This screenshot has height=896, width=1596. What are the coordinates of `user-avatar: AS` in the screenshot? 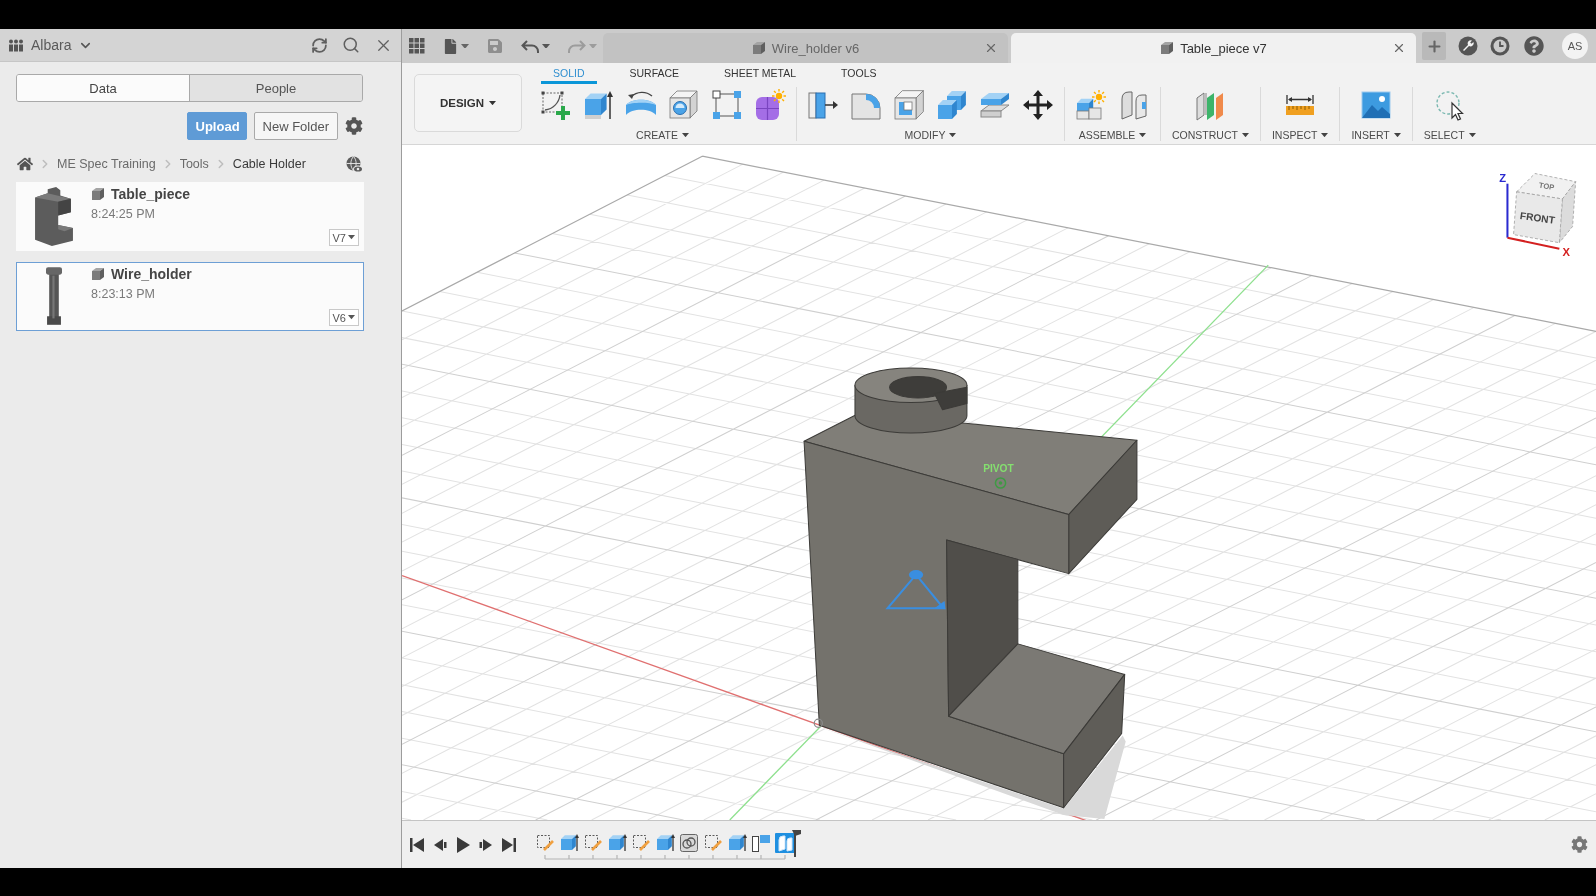 It's located at (1575, 46).